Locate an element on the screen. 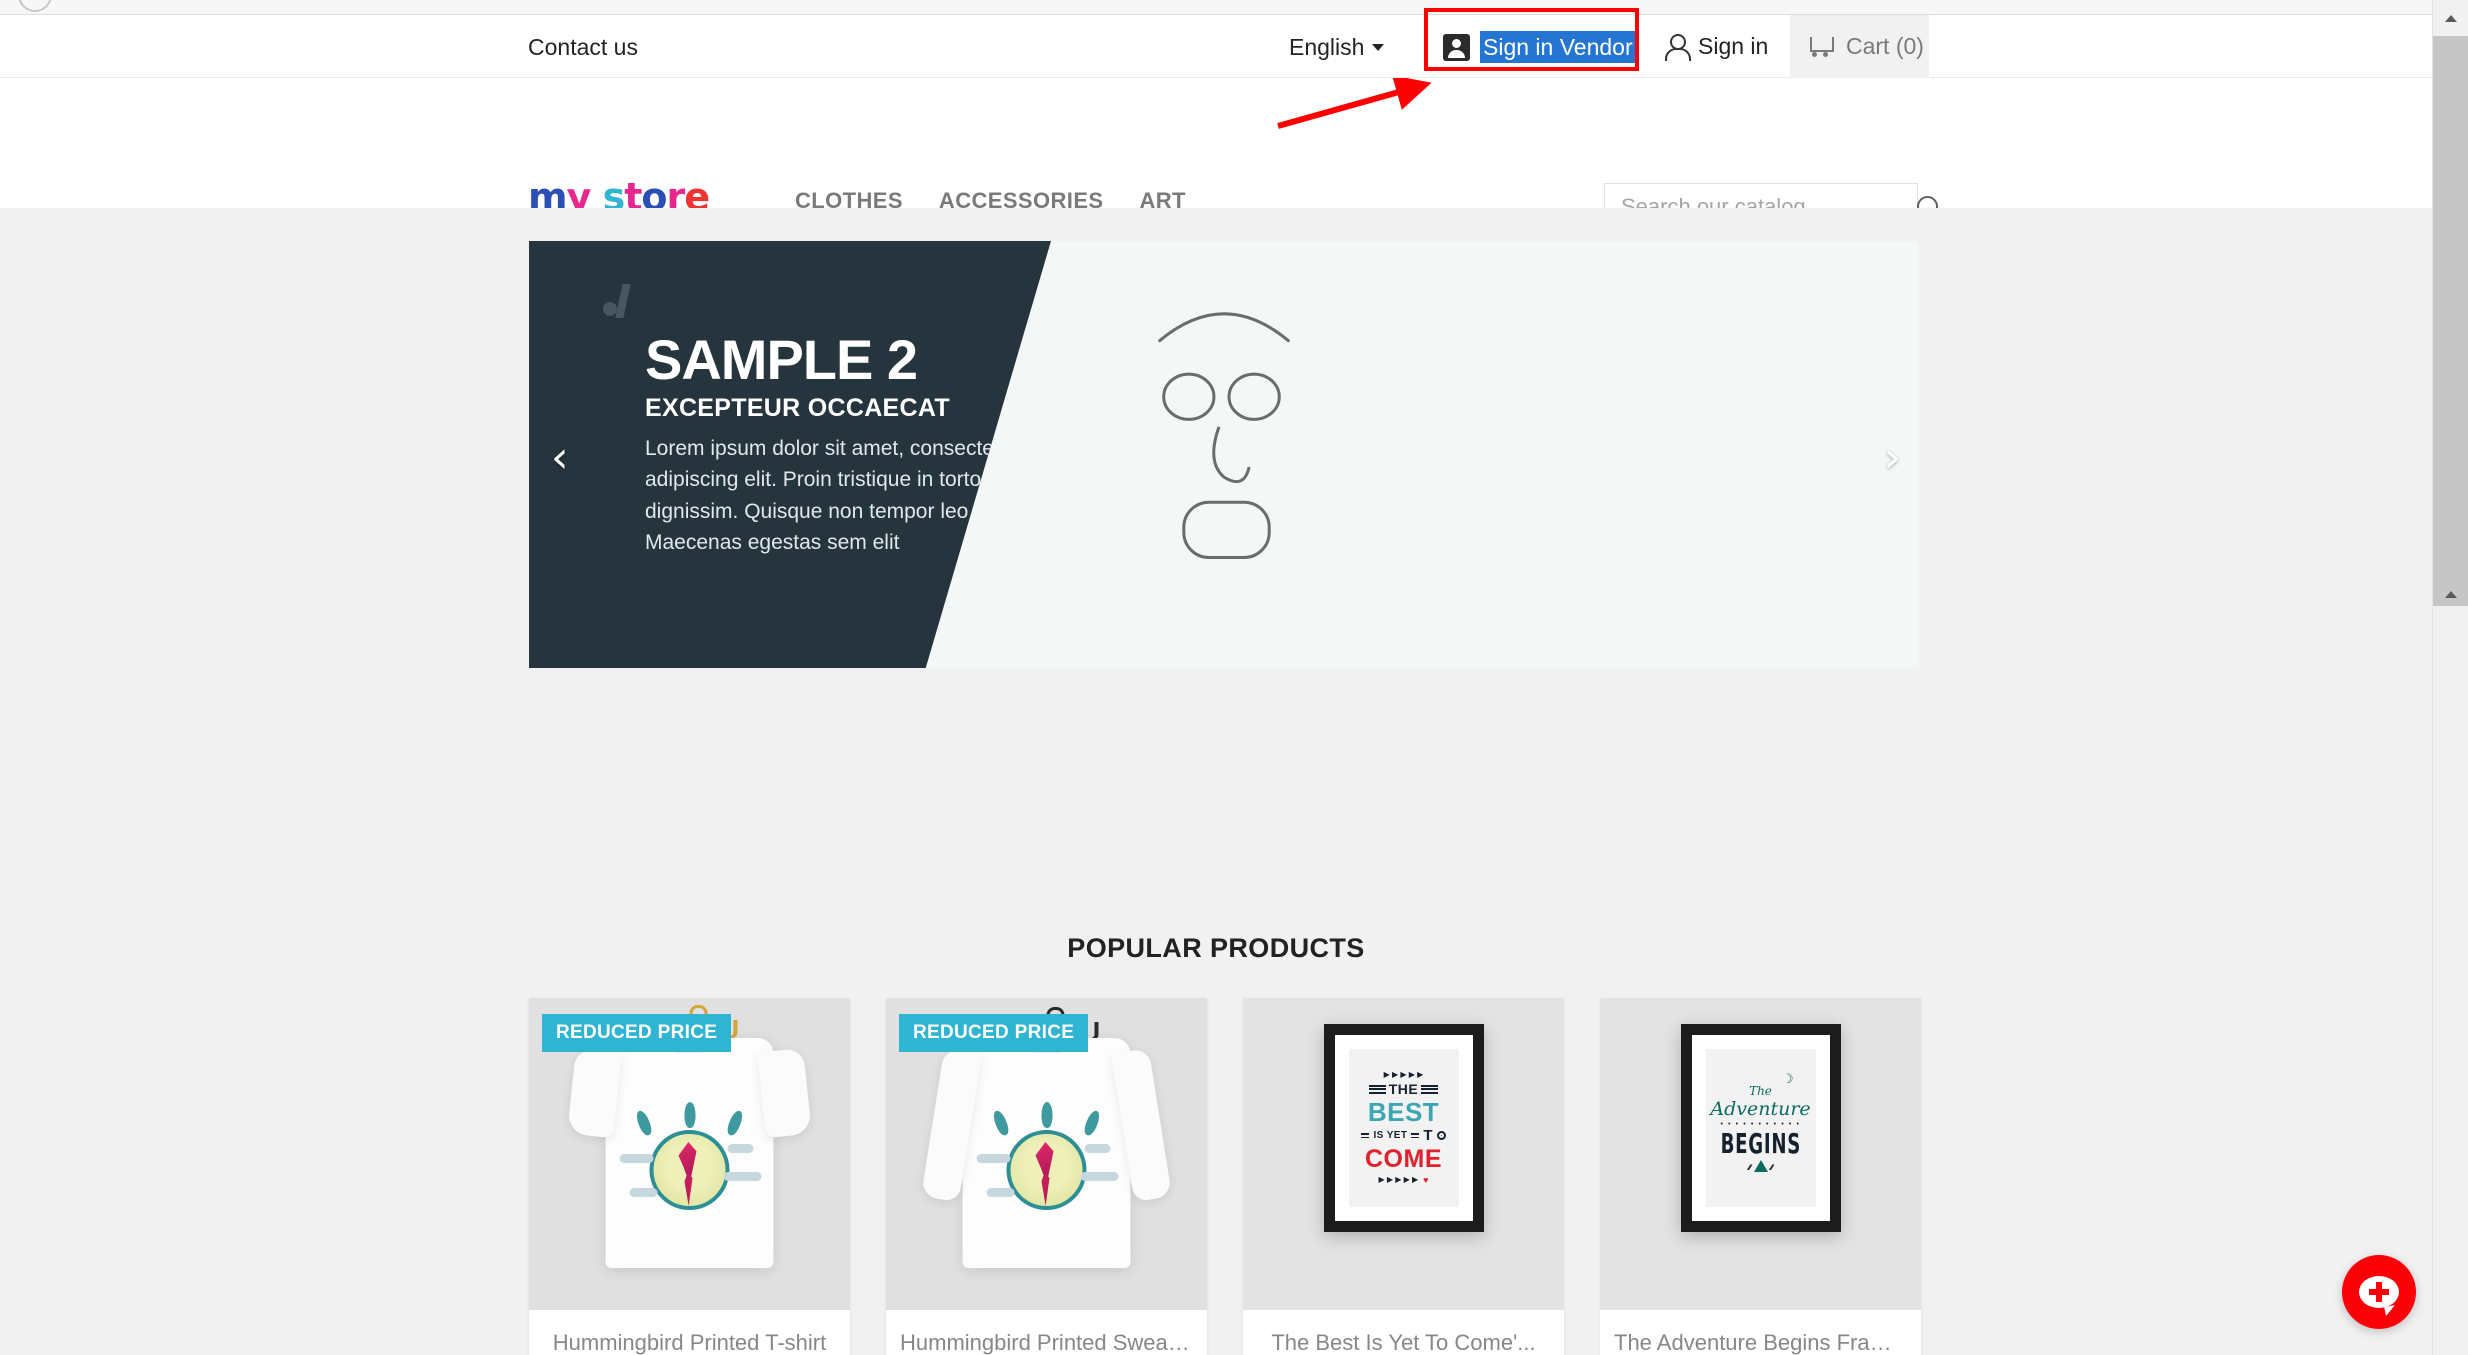  poster-word-isyet: IS YET is located at coordinates (1390, 1136).